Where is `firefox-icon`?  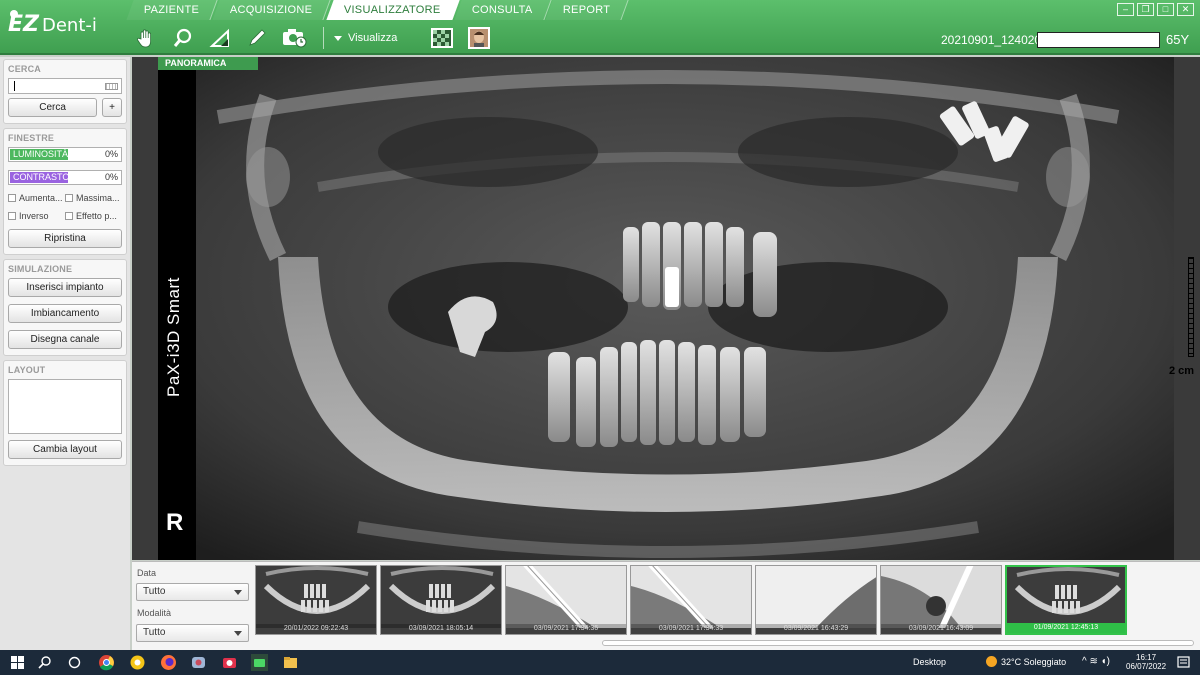 firefox-icon is located at coordinates (168, 662).